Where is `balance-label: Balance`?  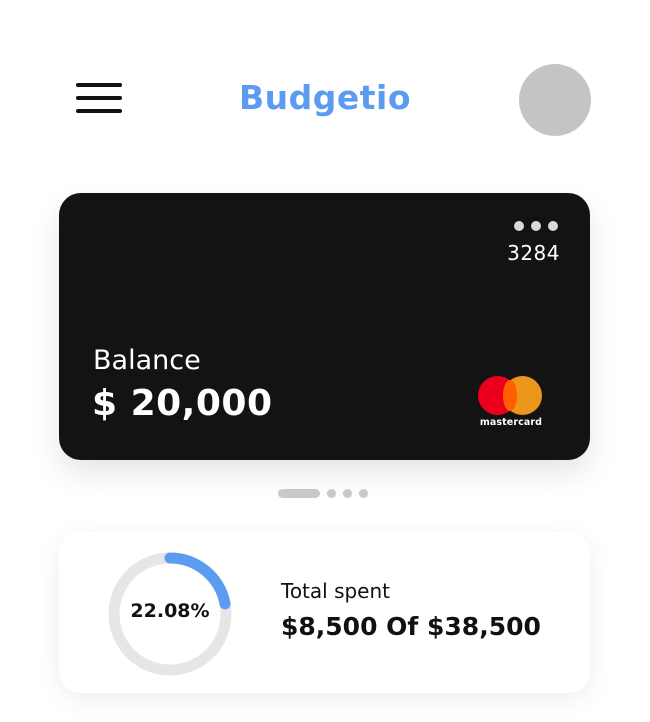
balance-label: Balance is located at coordinates (147, 360).